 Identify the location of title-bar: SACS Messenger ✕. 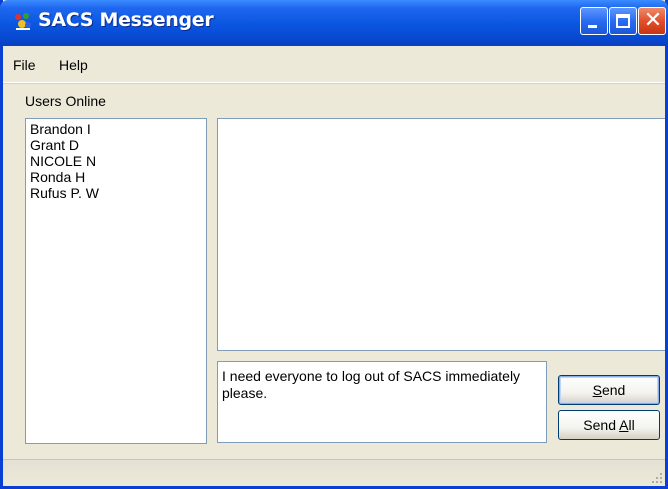
(334, 23).